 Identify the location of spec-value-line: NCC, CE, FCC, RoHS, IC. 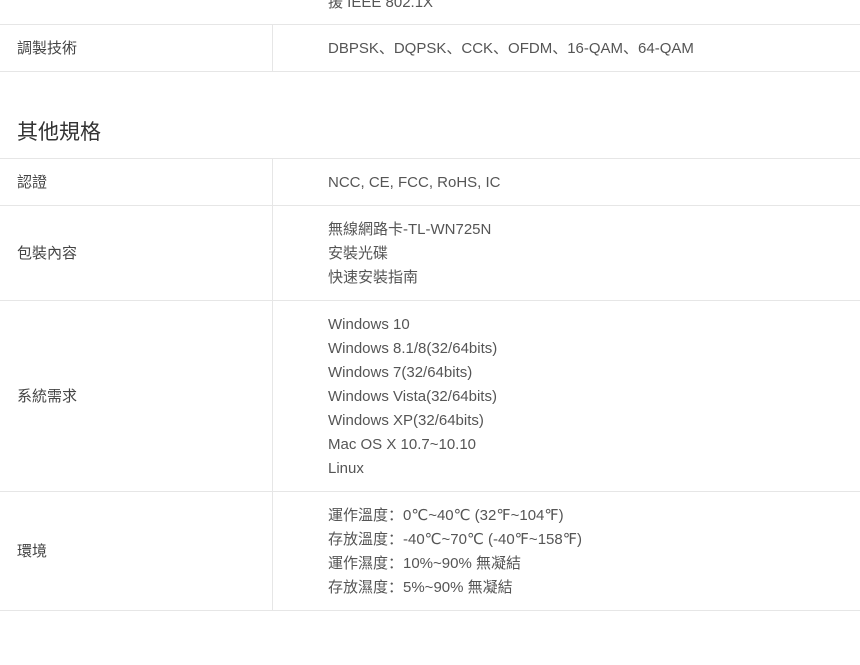
(414, 182).